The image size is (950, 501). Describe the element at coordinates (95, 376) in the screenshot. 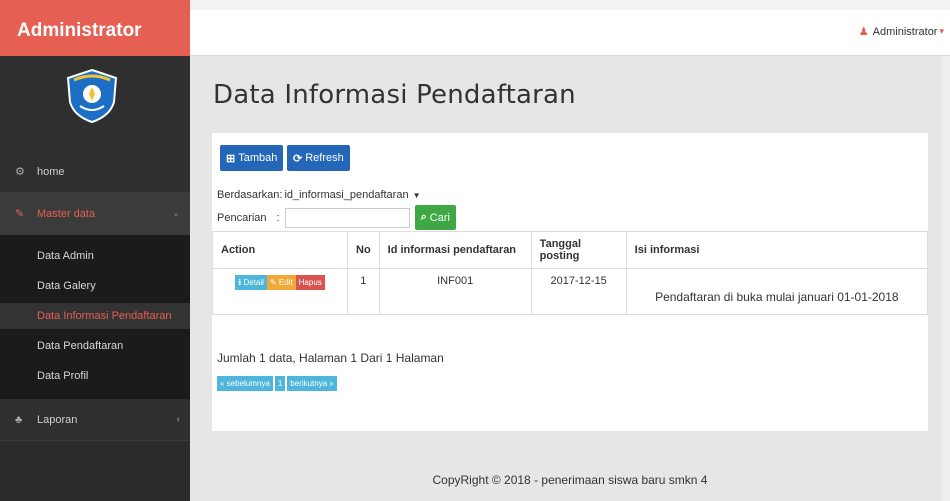

I see `sidebar-item-data-profil: Data Profil` at that location.